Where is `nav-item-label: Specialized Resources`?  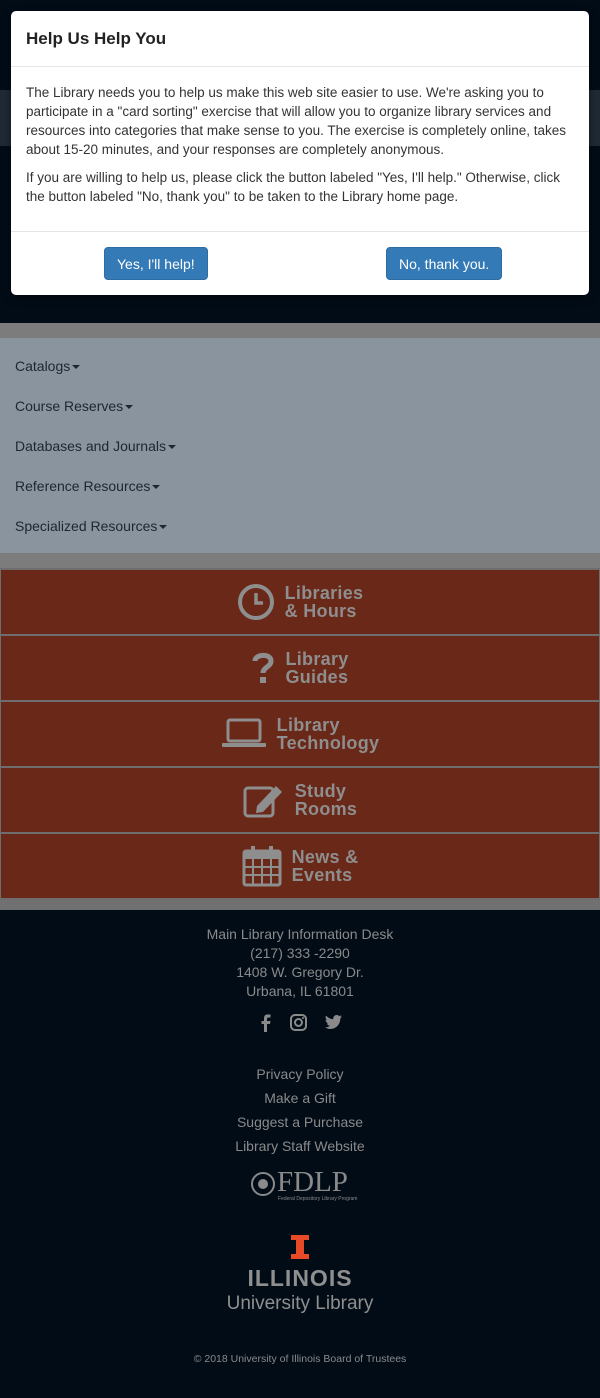
nav-item-label: Specialized Resources is located at coordinates (86, 526).